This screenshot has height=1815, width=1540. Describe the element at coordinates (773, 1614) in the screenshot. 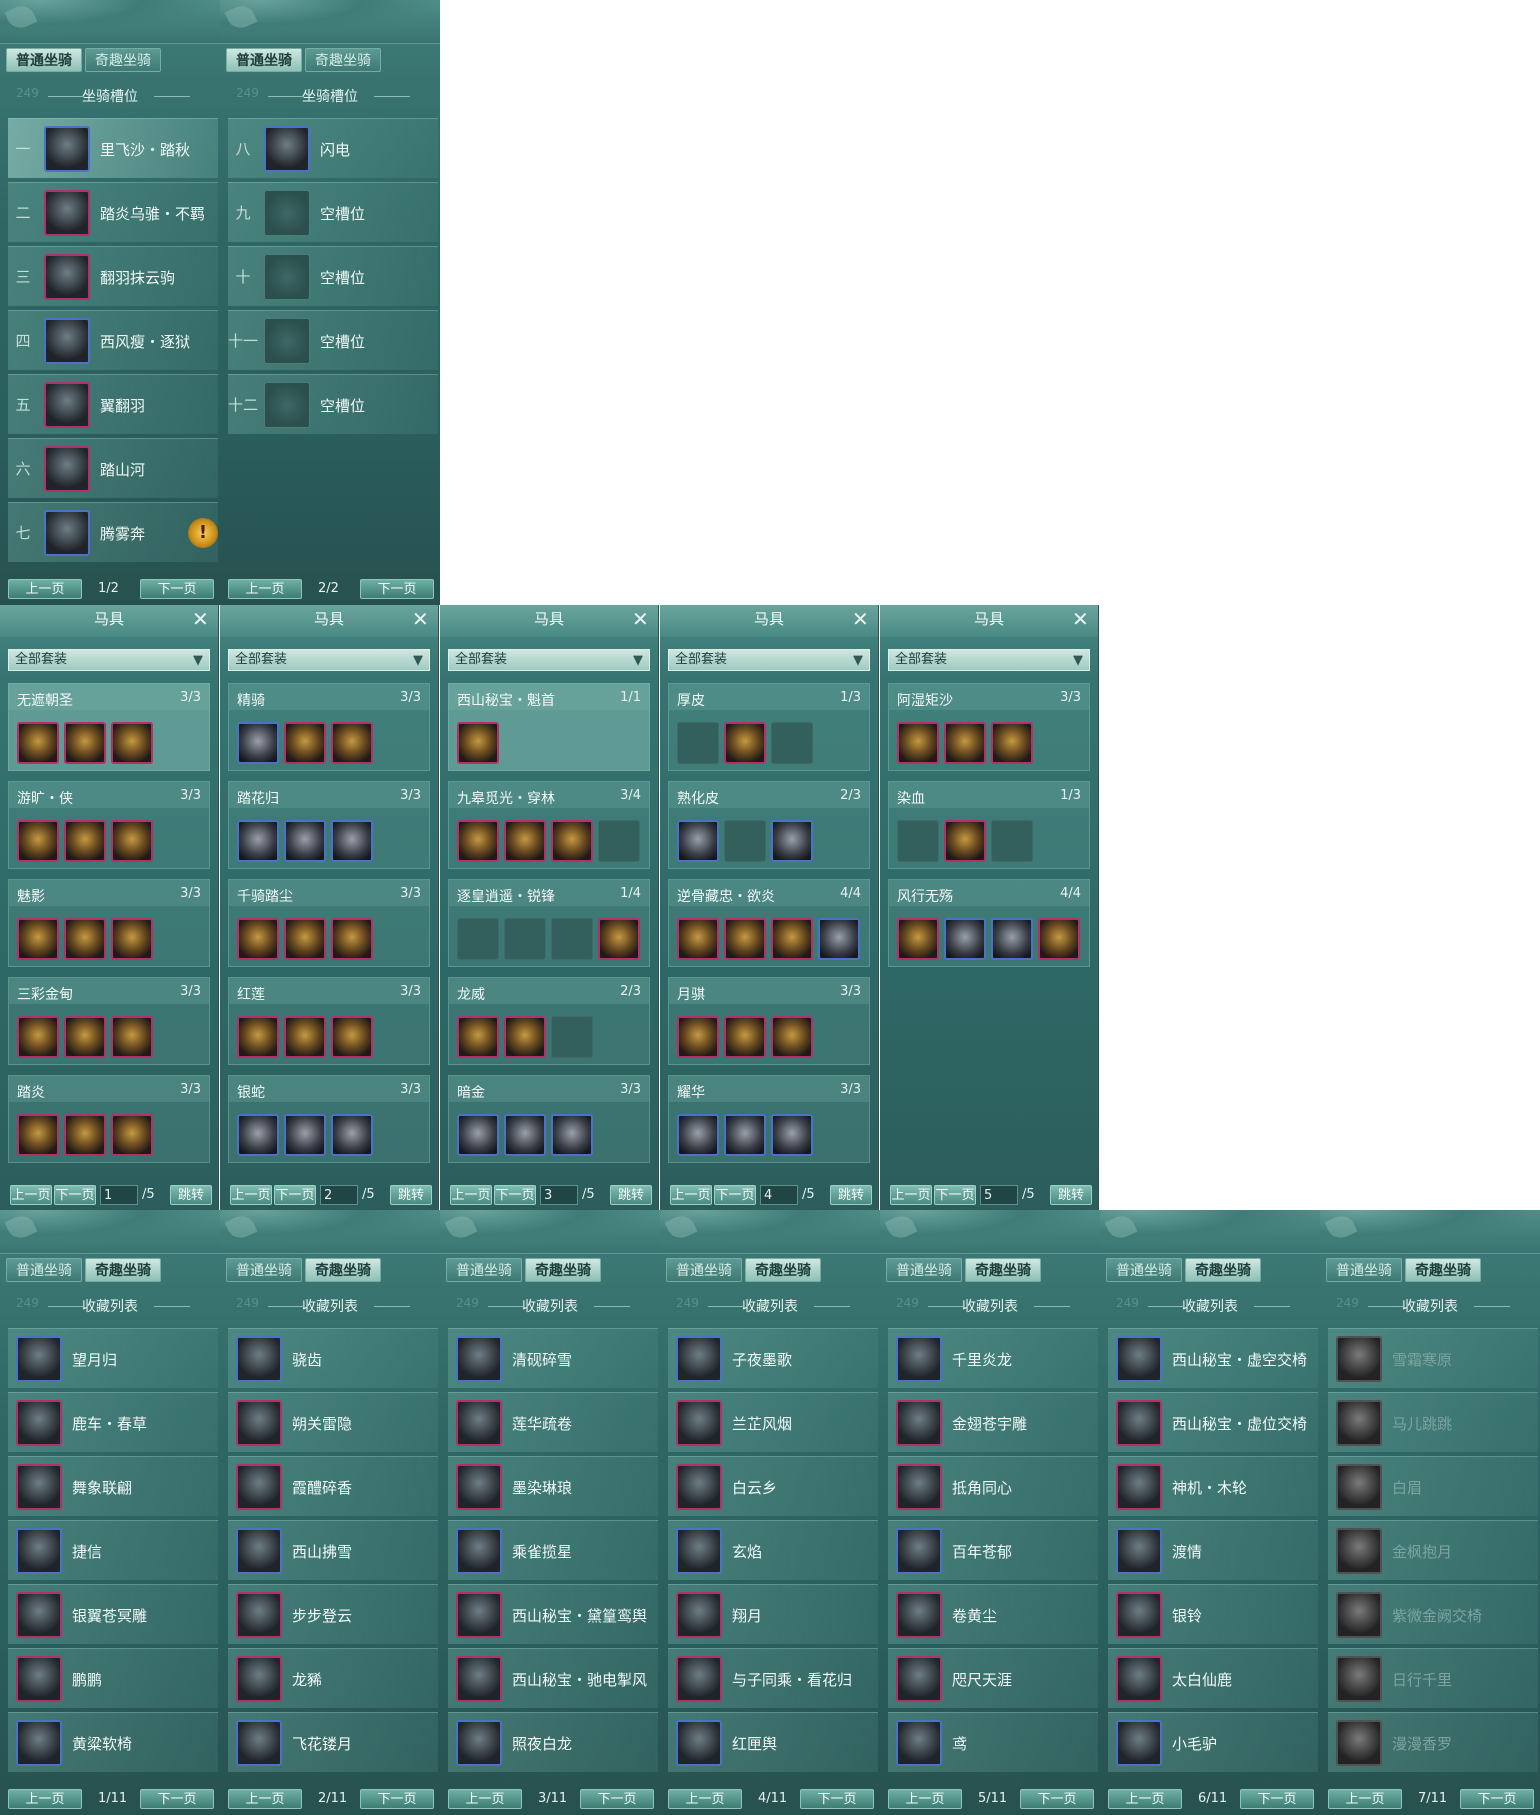

I see `collection-list-item: 翔月` at that location.